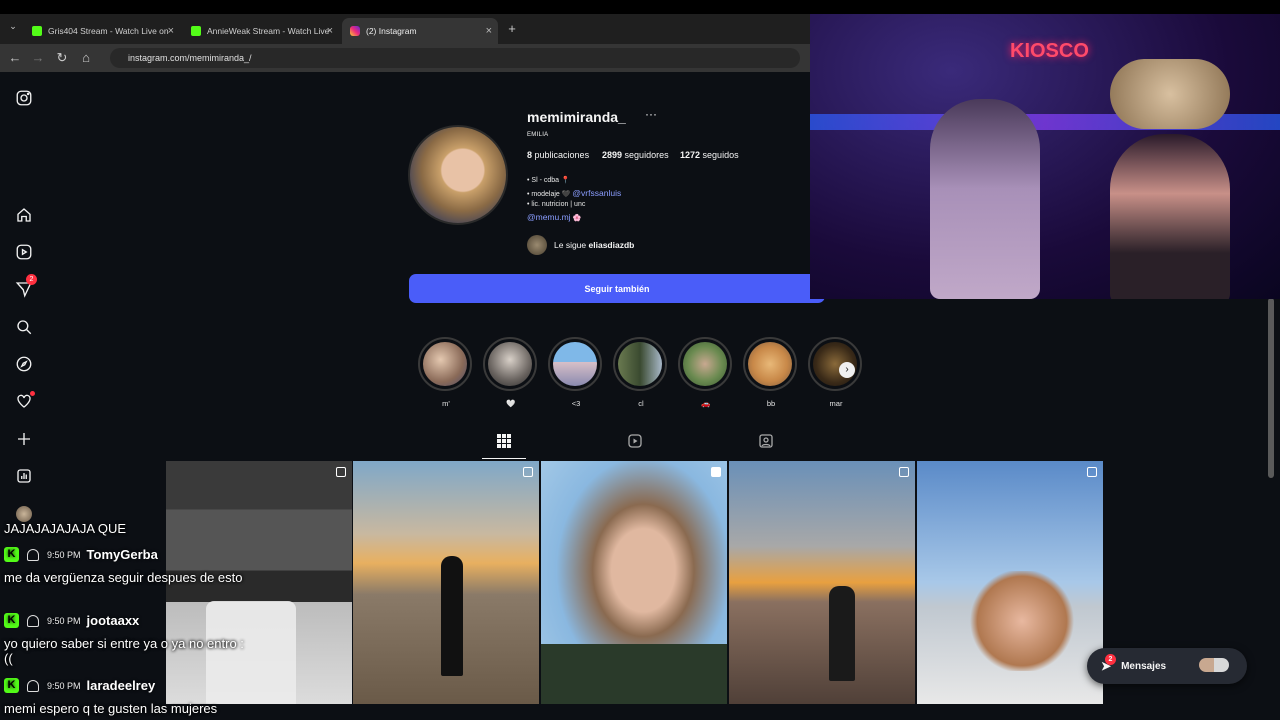 The height and width of the screenshot is (720, 1280). What do you see at coordinates (420, 31) in the screenshot?
I see `browser-tab-instagram: (2) Instagram ×` at bounding box center [420, 31].